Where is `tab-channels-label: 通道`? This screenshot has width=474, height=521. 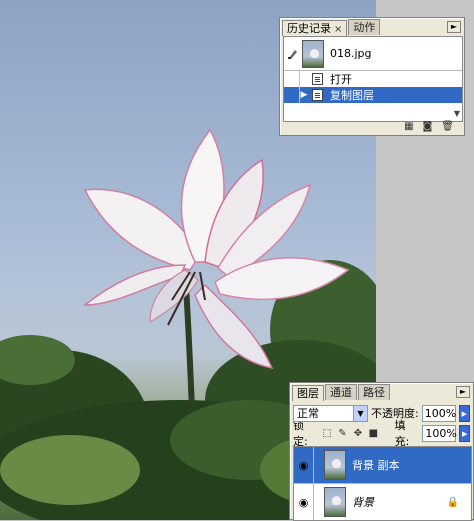 tab-channels-label: 通道 is located at coordinates (341, 392).